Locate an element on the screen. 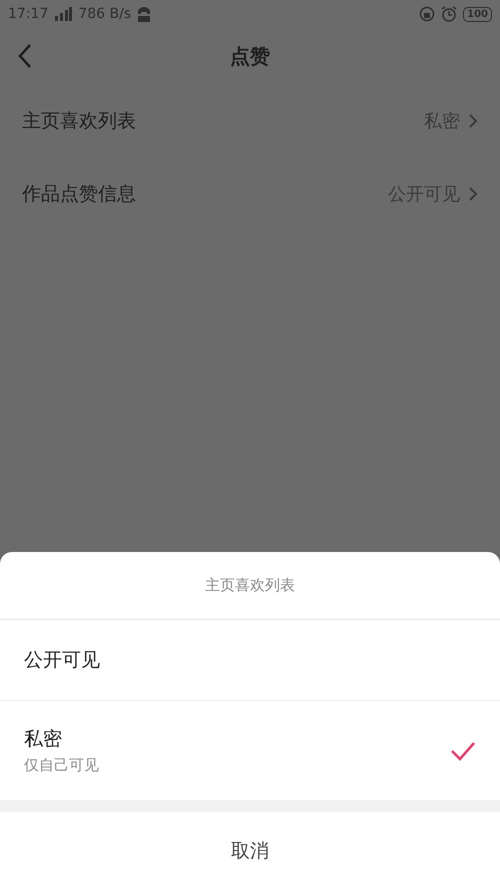  signal-icon is located at coordinates (63, 14).